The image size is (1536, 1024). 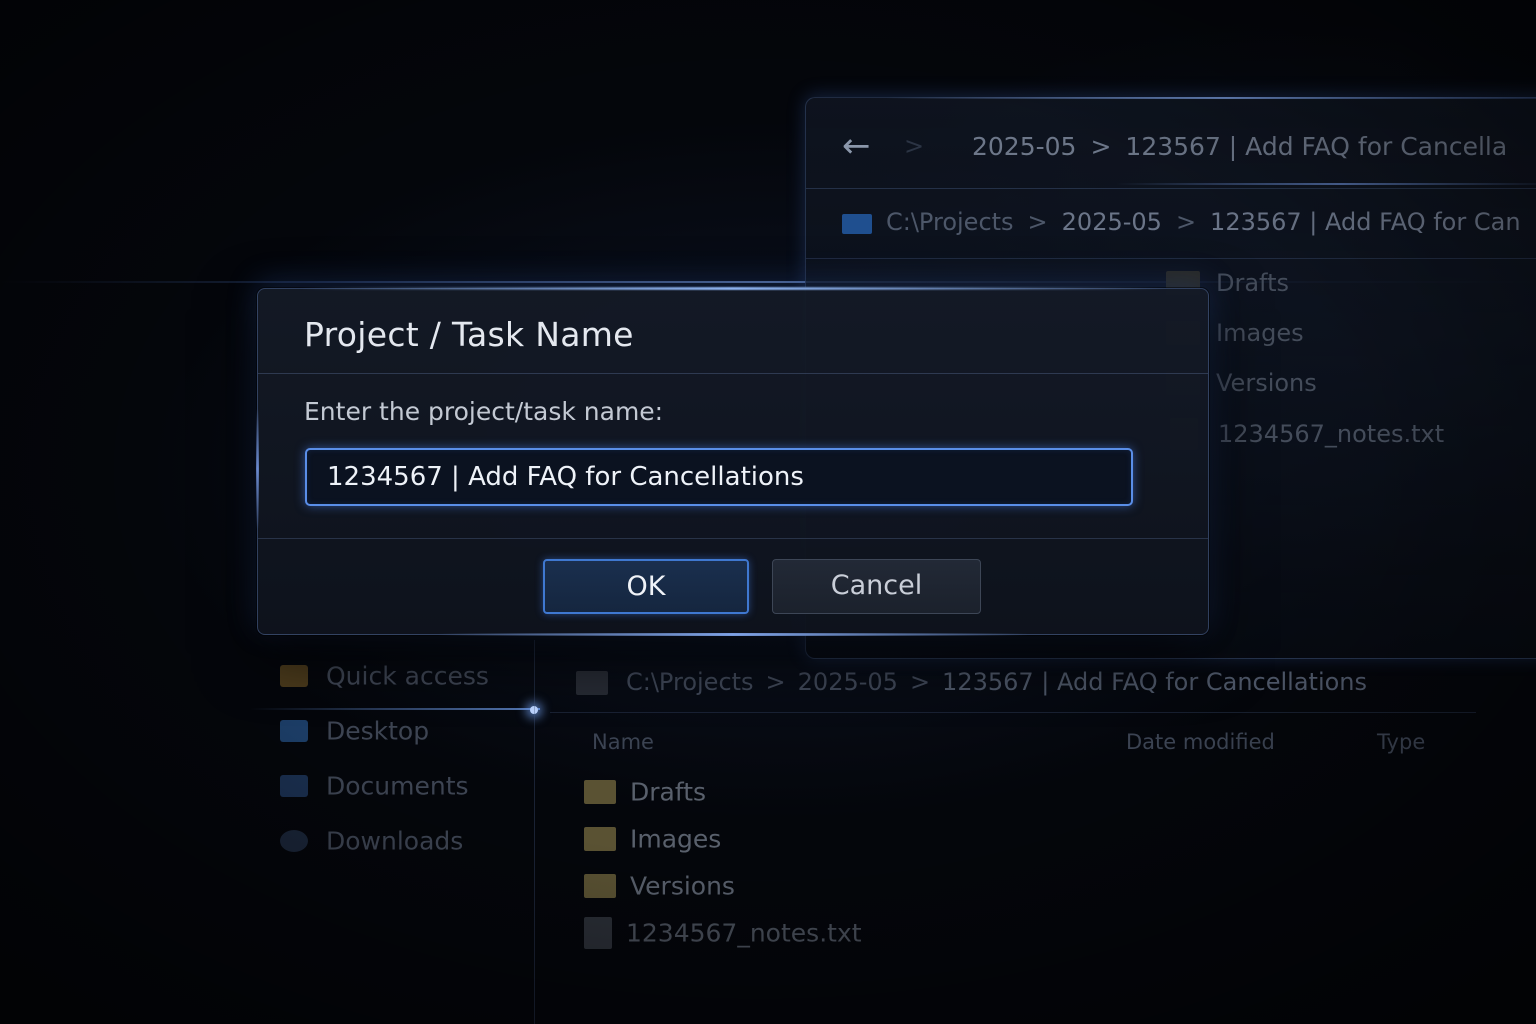 What do you see at coordinates (1024, 146) in the screenshot?
I see `breadcrumb-item: 2025-05` at bounding box center [1024, 146].